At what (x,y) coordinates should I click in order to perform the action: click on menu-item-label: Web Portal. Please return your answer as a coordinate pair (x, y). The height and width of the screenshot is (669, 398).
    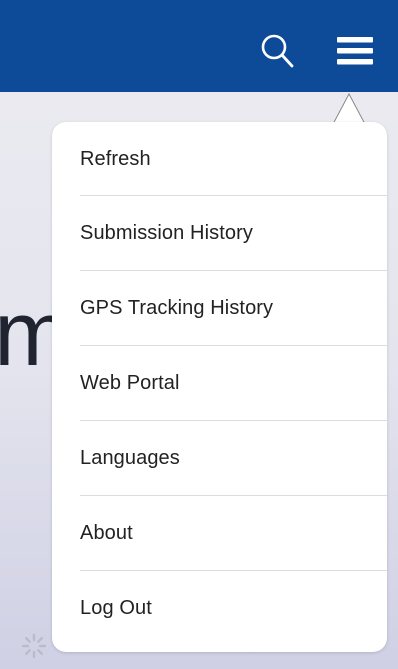
    Looking at the image, I should click on (130, 383).